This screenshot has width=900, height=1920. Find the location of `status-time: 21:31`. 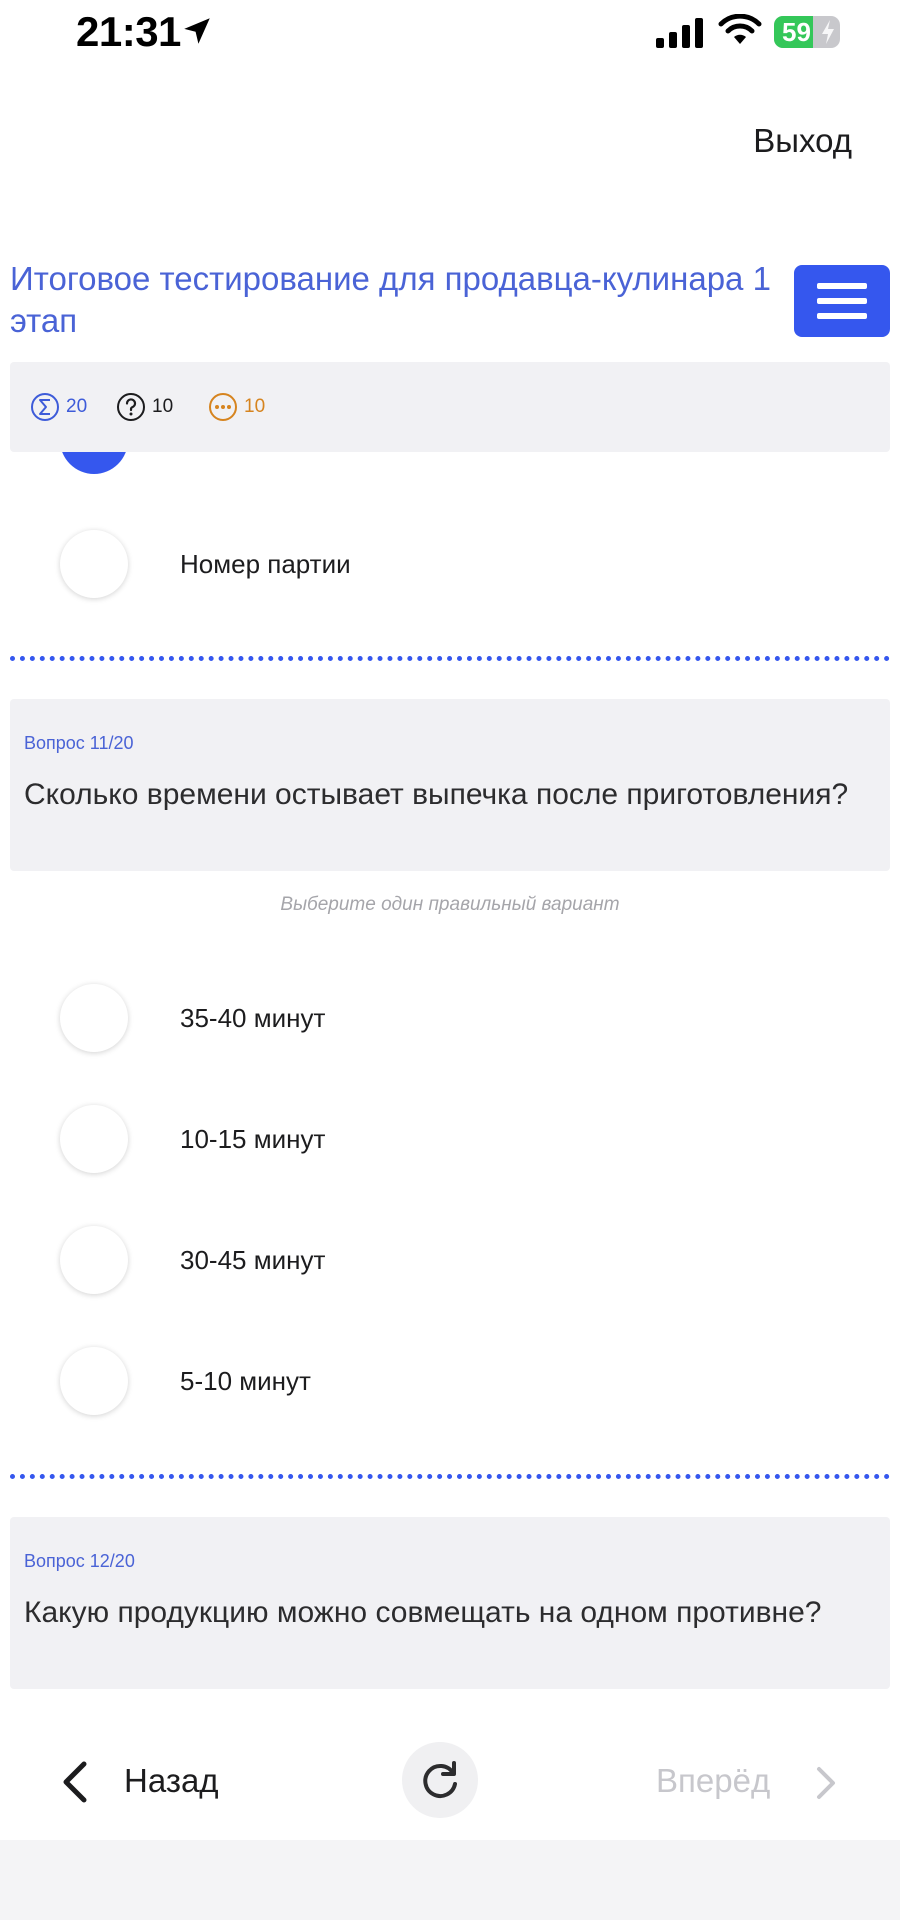

status-time: 21:31 is located at coordinates (128, 31).